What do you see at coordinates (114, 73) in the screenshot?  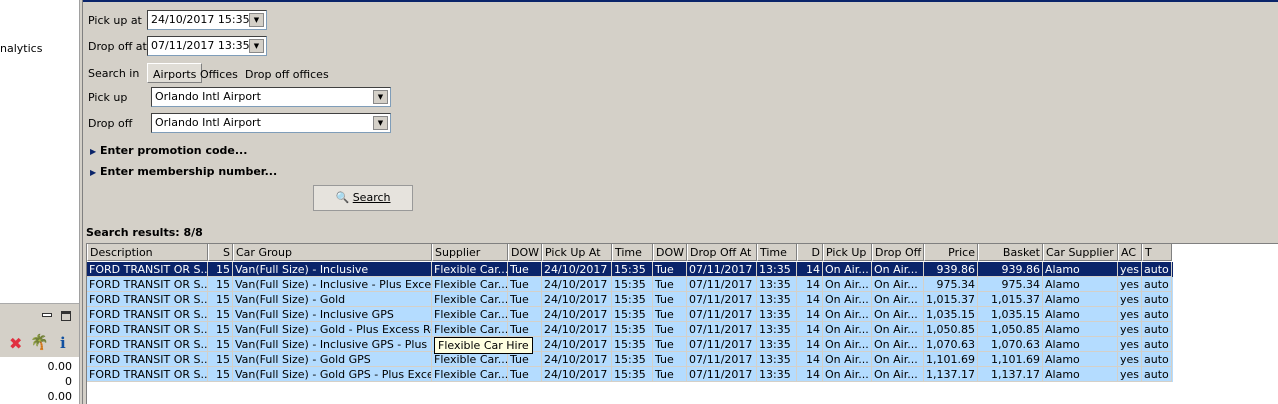 I see `search-in-label: Search in` at bounding box center [114, 73].